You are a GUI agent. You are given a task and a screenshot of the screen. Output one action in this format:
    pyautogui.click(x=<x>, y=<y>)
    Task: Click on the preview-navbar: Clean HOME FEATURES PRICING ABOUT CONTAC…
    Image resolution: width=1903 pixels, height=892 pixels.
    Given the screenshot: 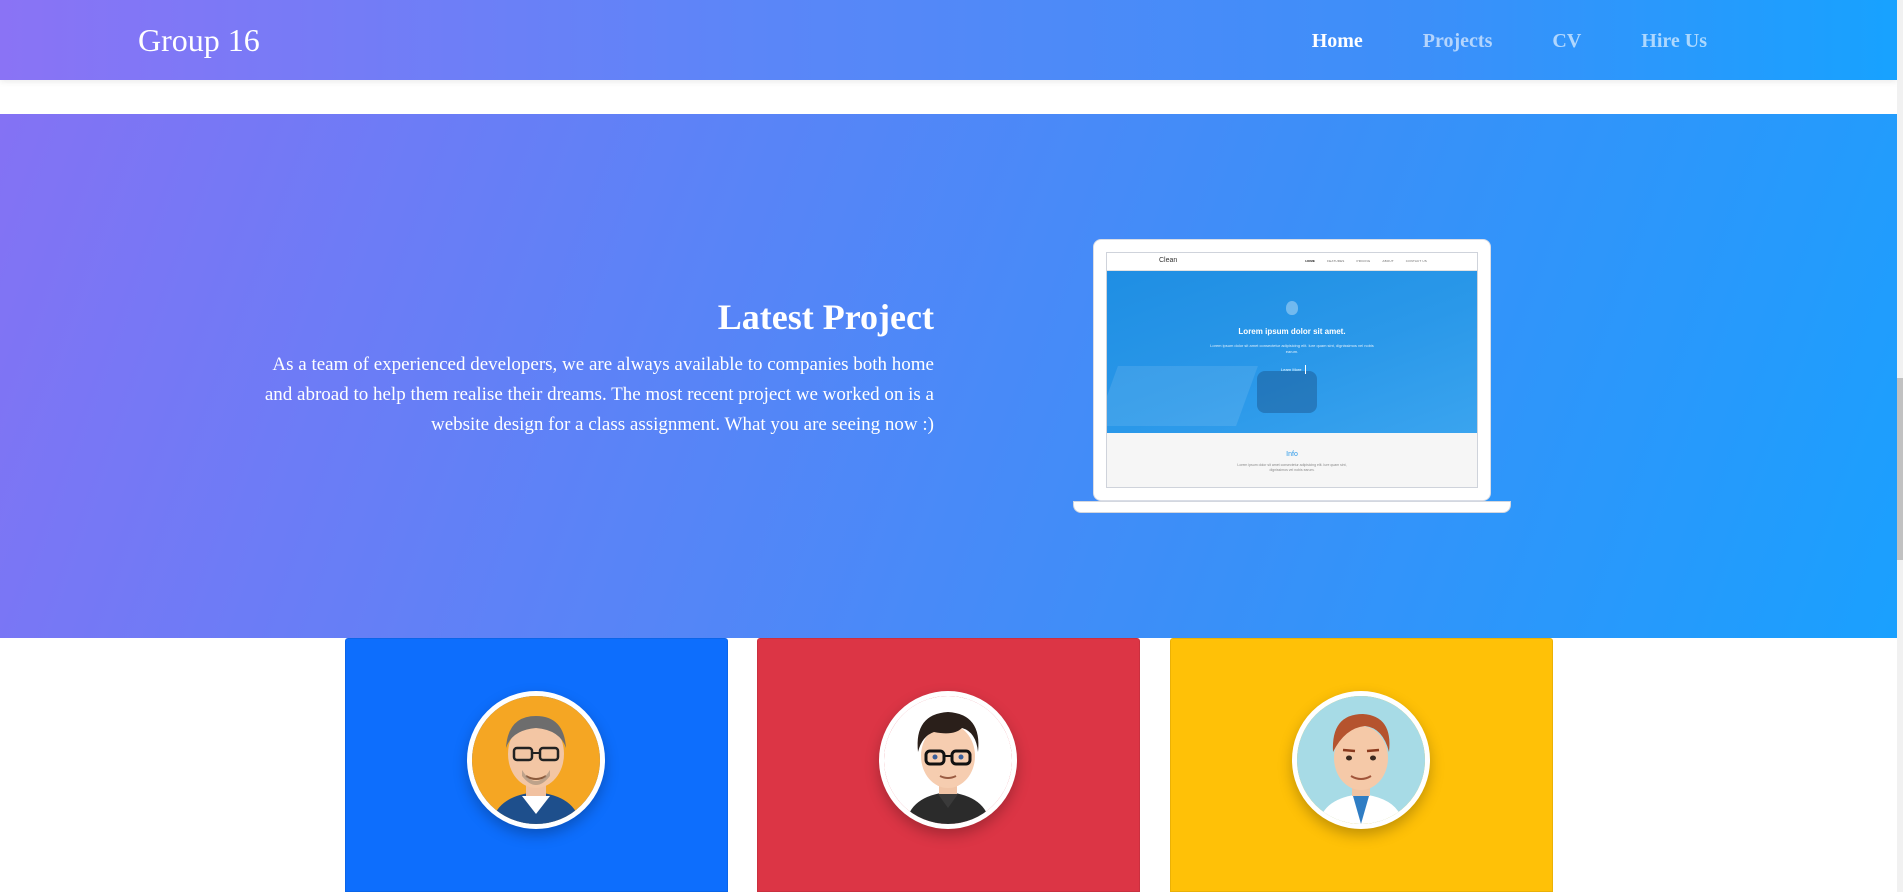 What is the action you would take?
    pyautogui.click(x=1292, y=262)
    